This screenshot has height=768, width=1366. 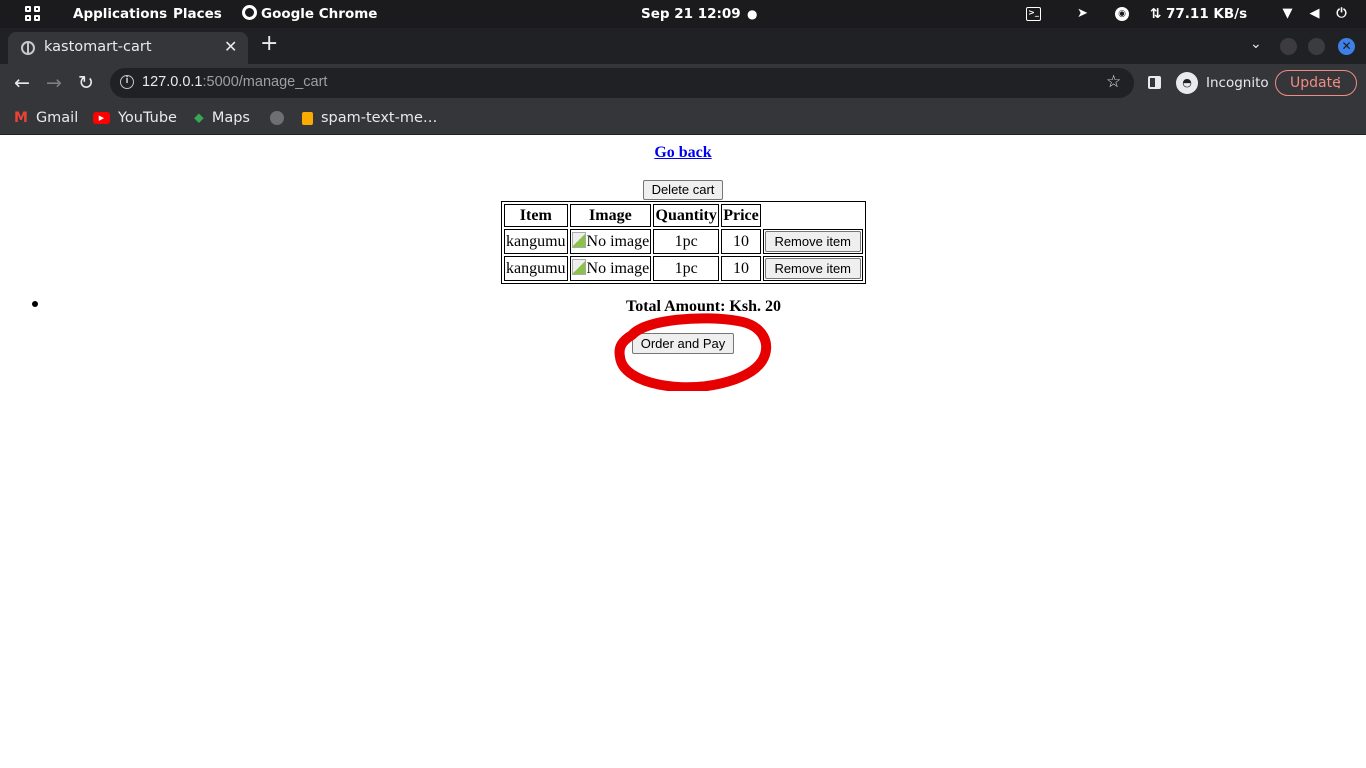 What do you see at coordinates (741, 215) in the screenshot?
I see `header-price: Price` at bounding box center [741, 215].